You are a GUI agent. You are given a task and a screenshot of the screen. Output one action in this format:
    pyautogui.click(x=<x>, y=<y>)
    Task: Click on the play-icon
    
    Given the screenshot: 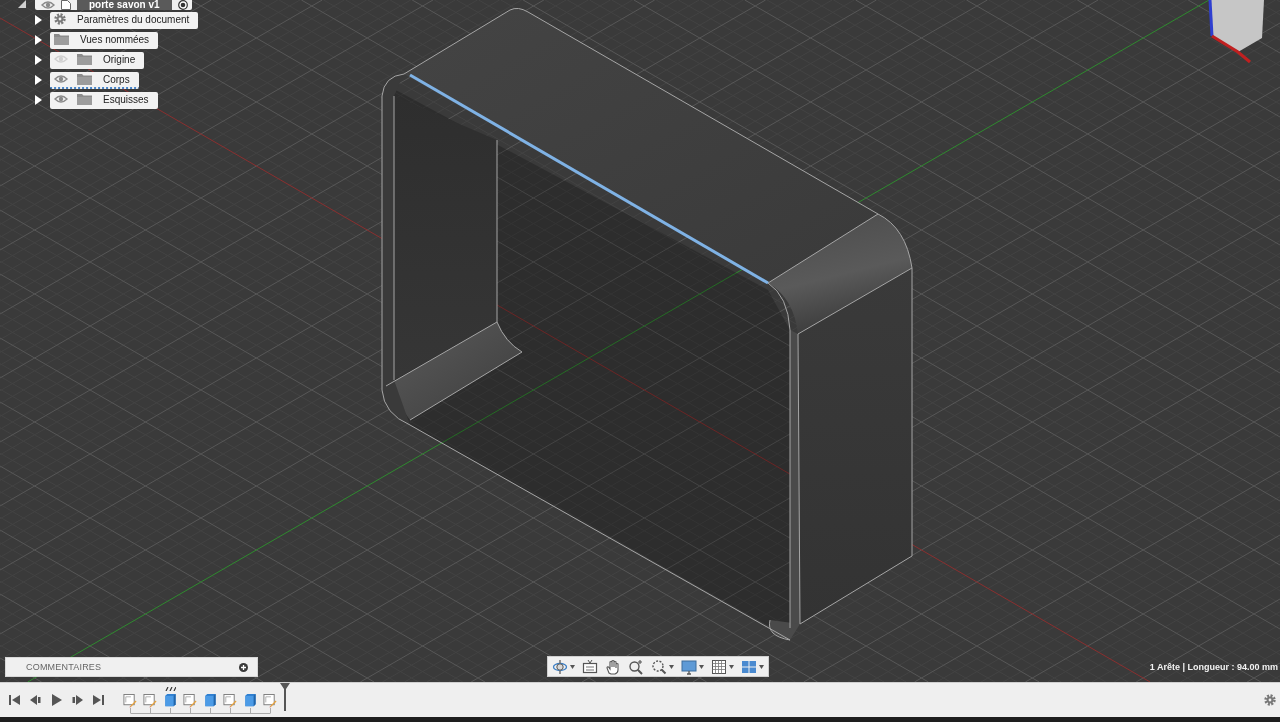 What is the action you would take?
    pyautogui.click(x=56, y=700)
    